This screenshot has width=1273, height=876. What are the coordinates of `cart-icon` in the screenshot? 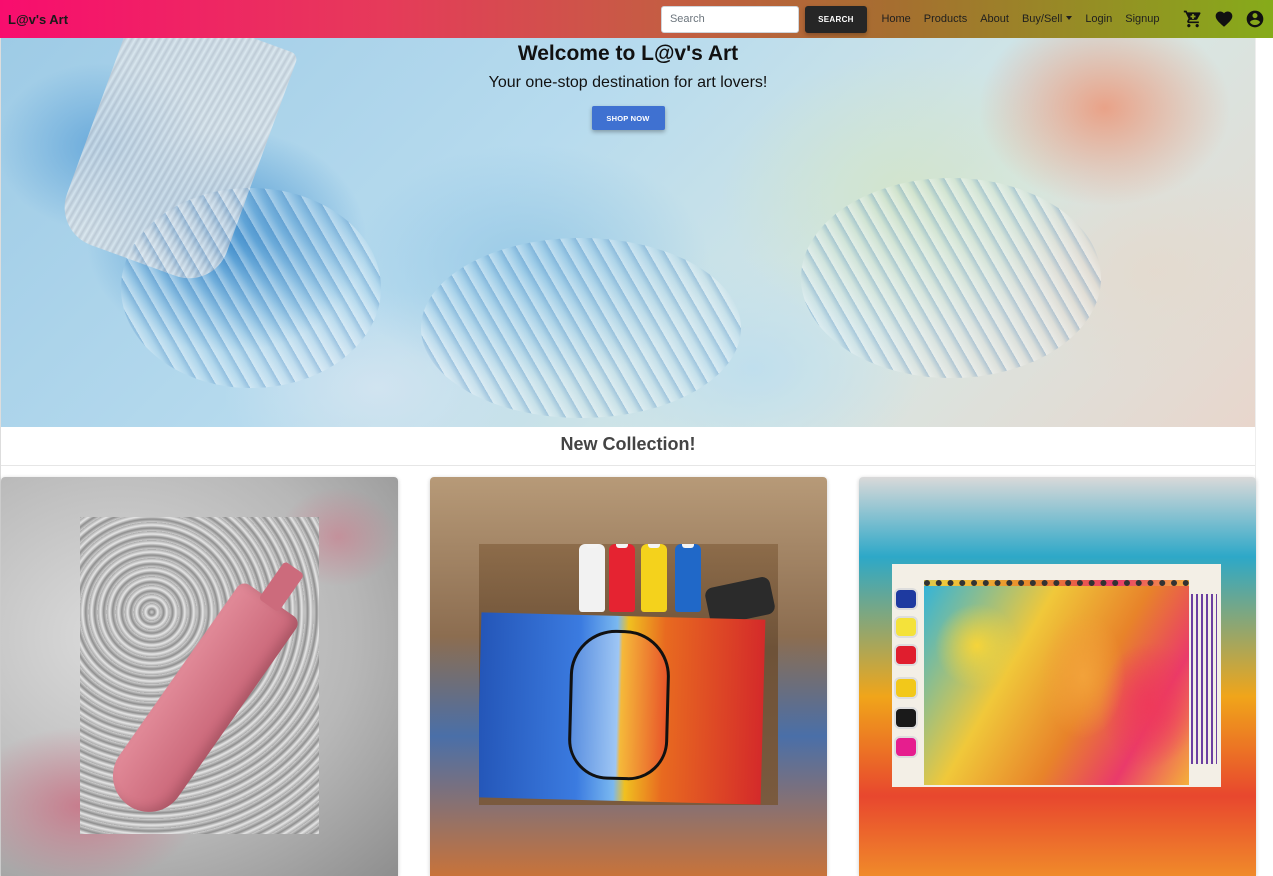 It's located at (1193, 19).